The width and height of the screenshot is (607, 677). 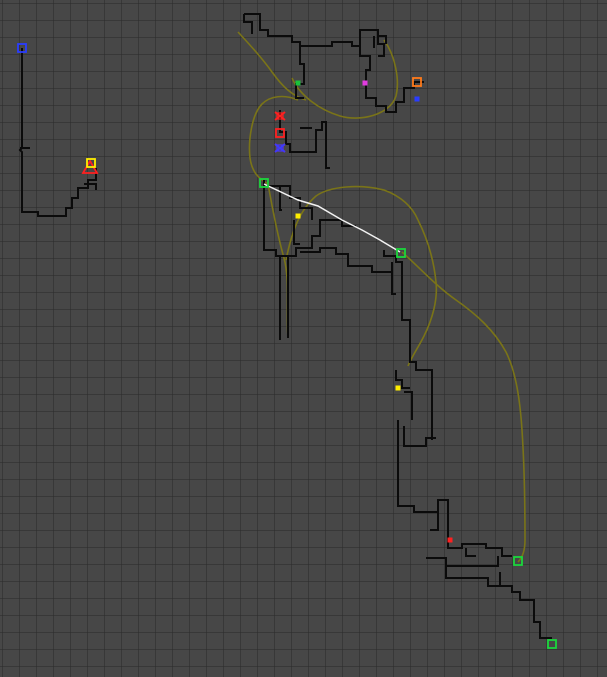 I want to click on red-dot-icon, so click(x=450, y=540).